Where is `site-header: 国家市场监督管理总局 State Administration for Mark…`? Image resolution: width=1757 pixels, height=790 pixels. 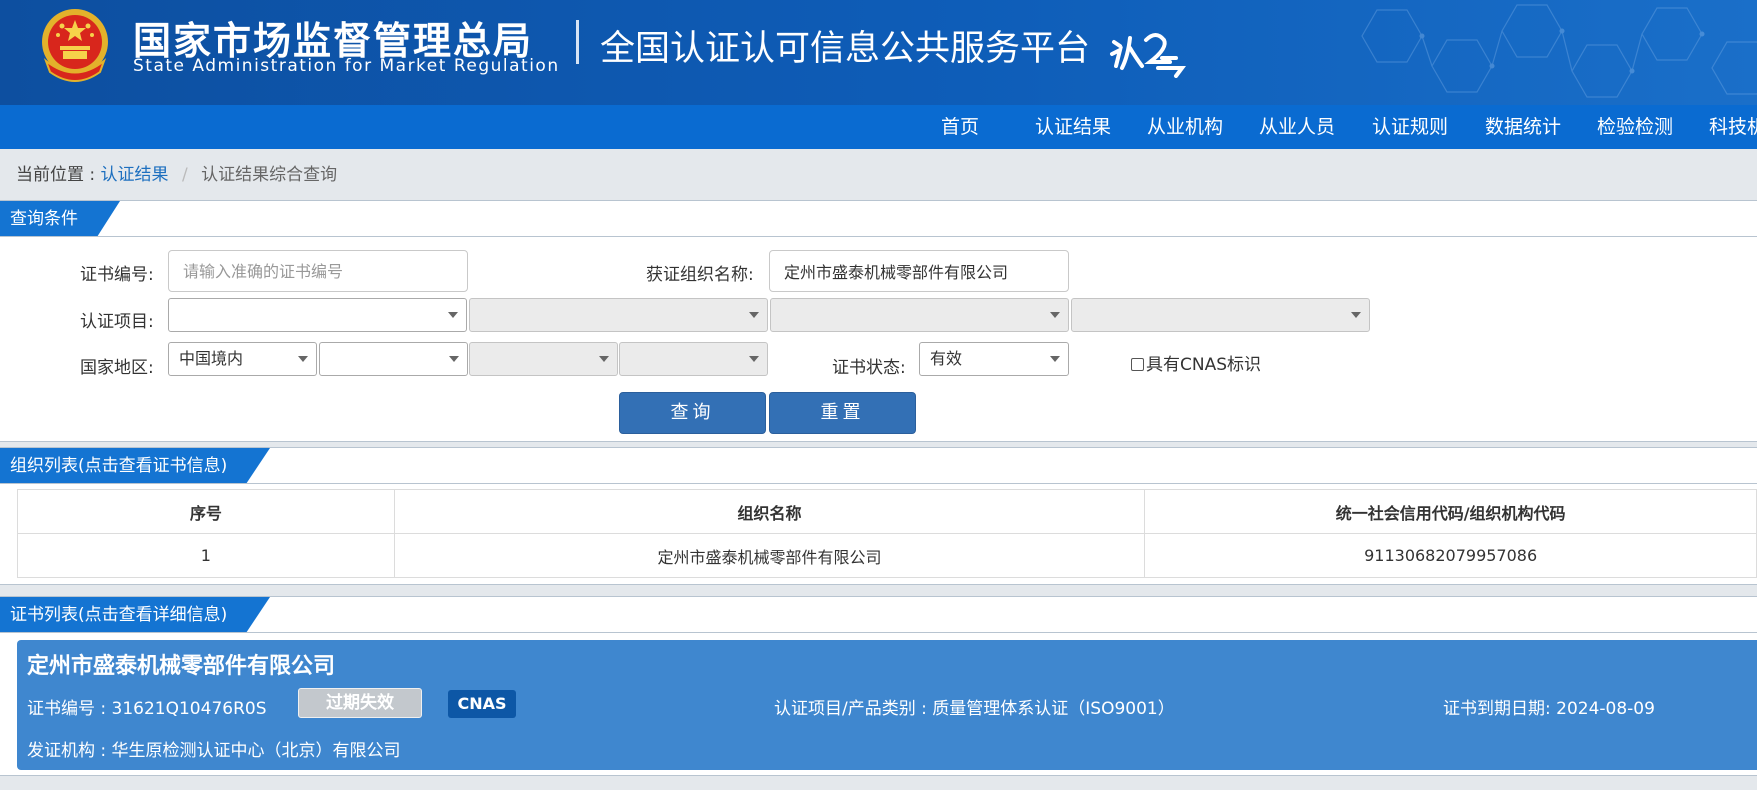
site-header: 国家市场监督管理总局 State Administration for Mark… is located at coordinates (878, 52).